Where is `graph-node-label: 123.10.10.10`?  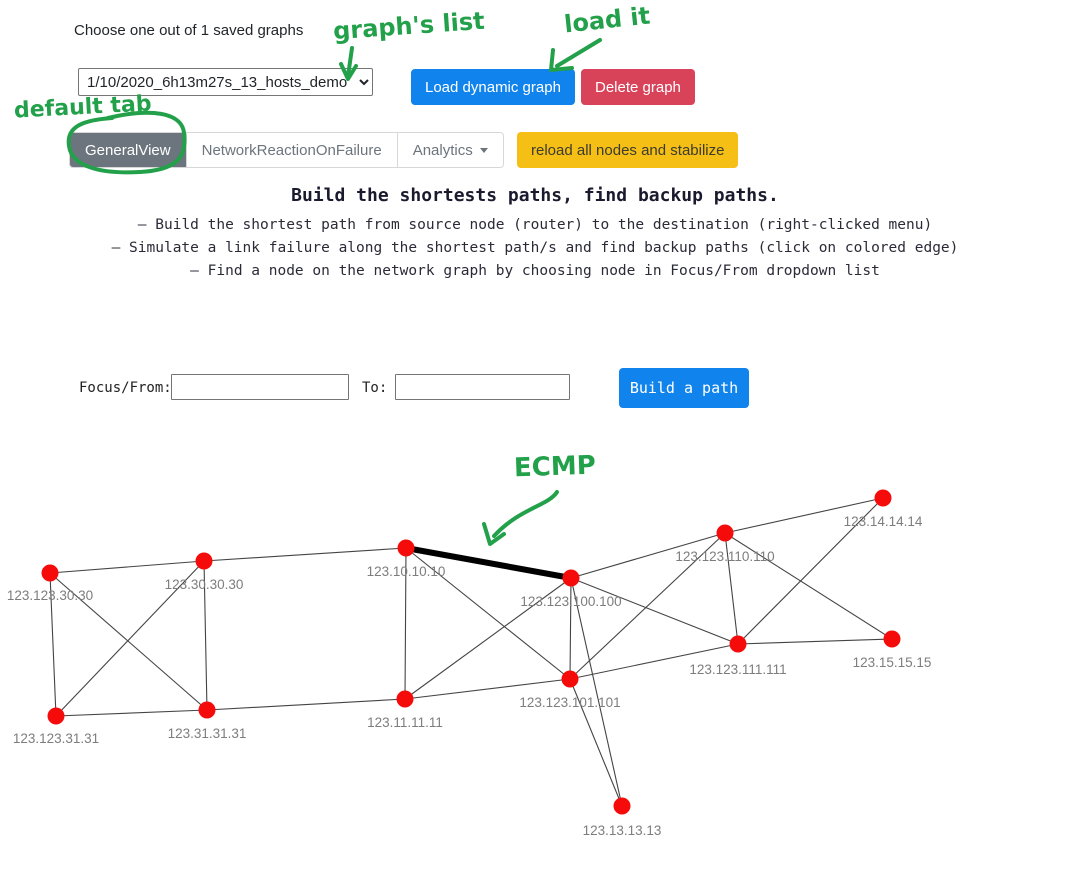 graph-node-label: 123.10.10.10 is located at coordinates (406, 571).